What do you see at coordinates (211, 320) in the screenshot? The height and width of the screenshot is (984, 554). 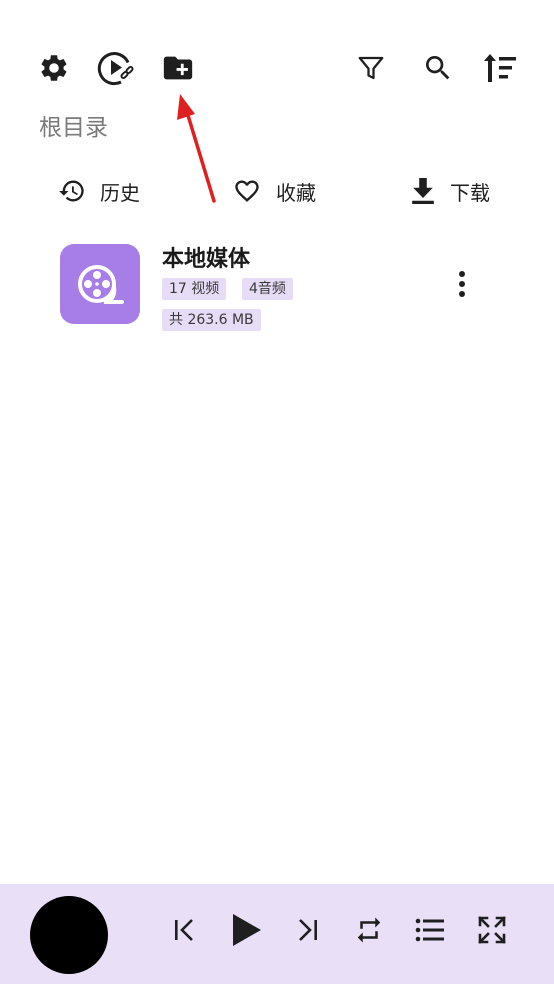 I see `total-size-badge: 共 263.6 MB` at bounding box center [211, 320].